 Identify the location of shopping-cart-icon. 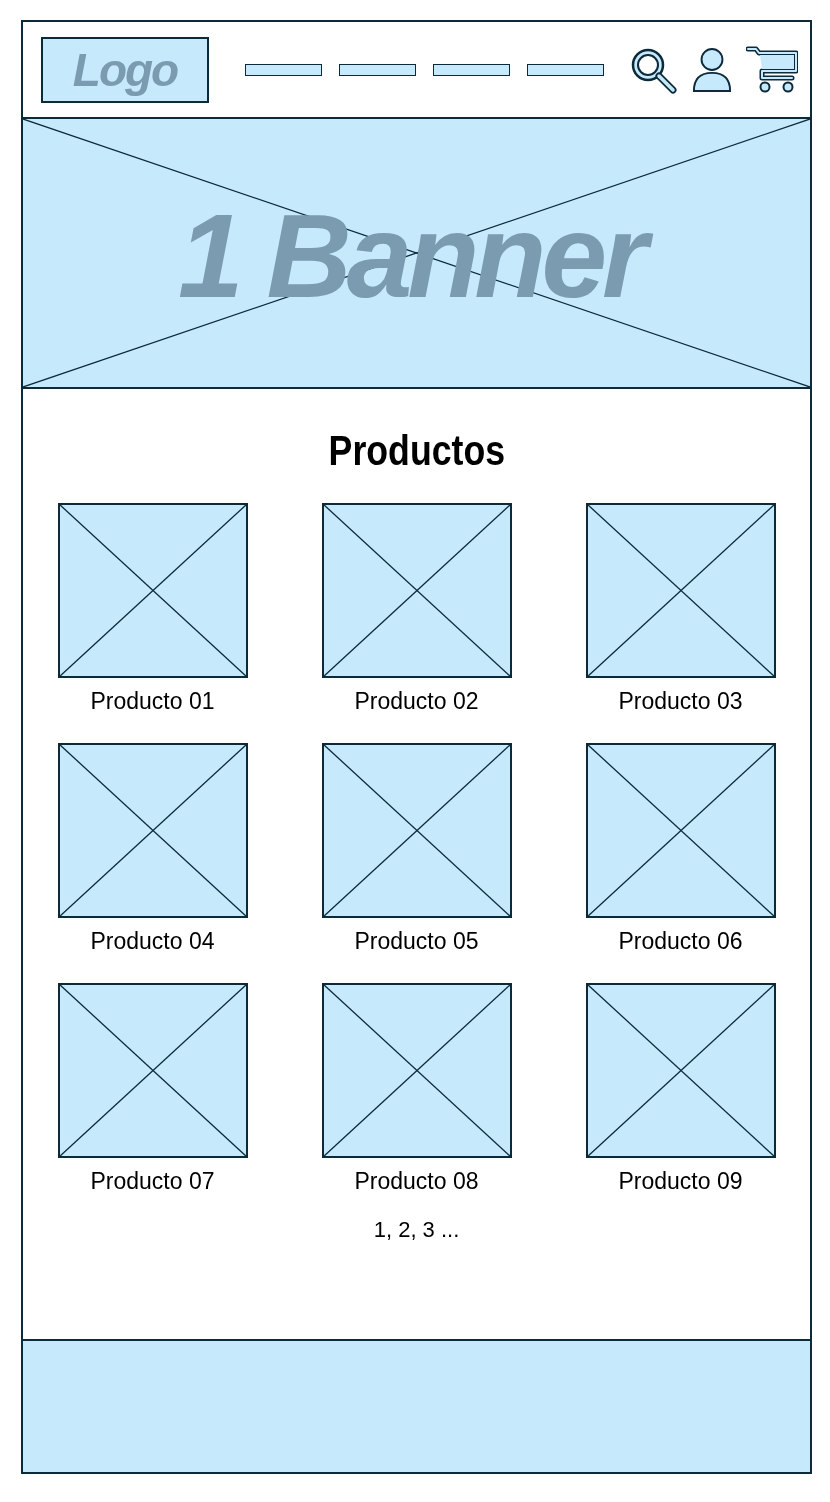
(772, 69).